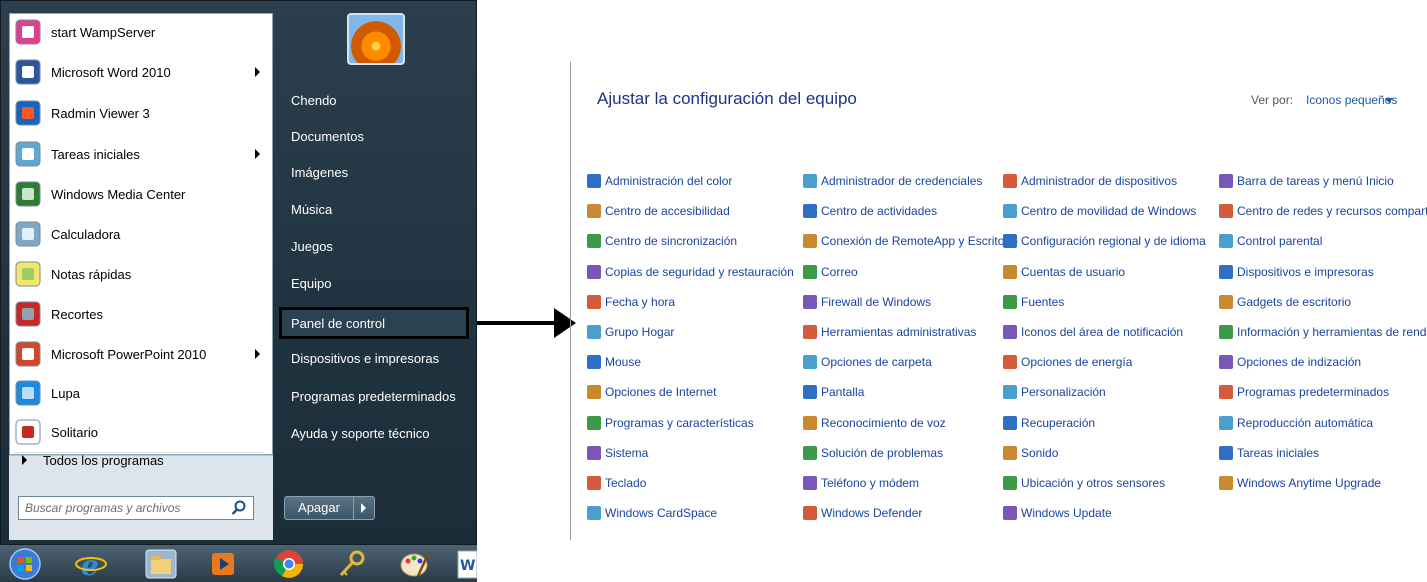 The height and width of the screenshot is (582, 1427). Describe the element at coordinates (830, 272) in the screenshot. I see `control-panel-item: Correo` at that location.